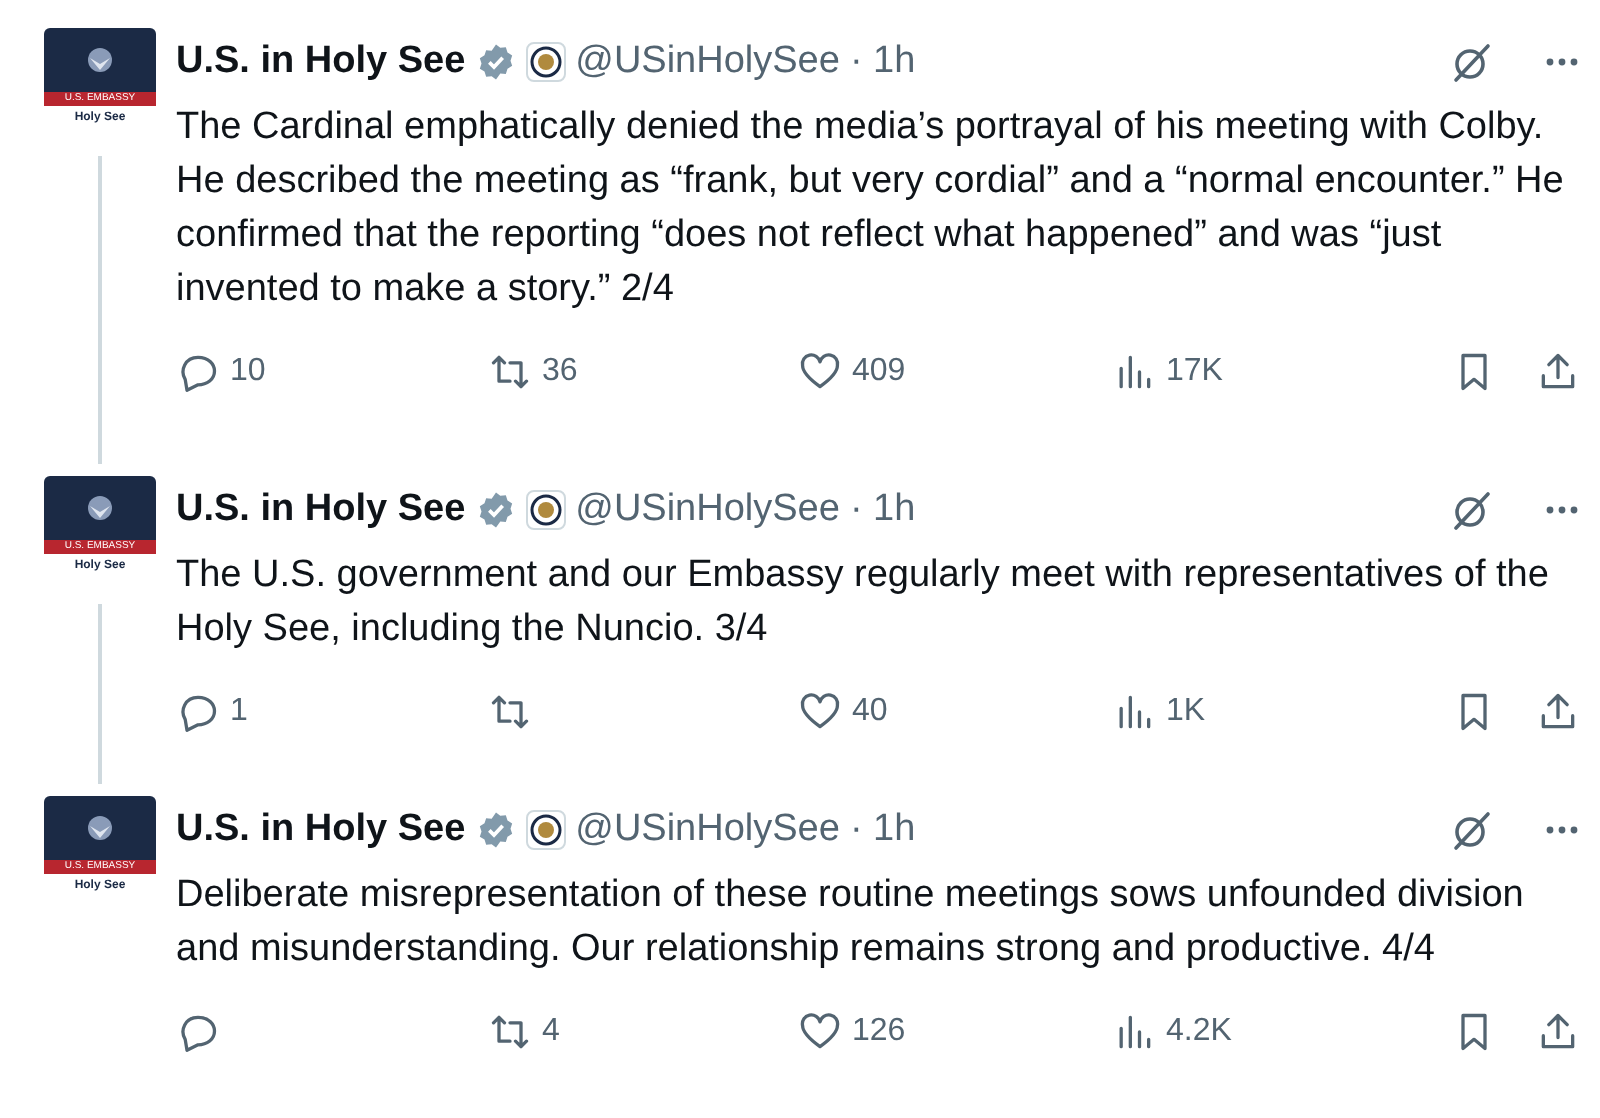  Describe the element at coordinates (643, 372) in the screenshot. I see `repost-button: 36` at that location.